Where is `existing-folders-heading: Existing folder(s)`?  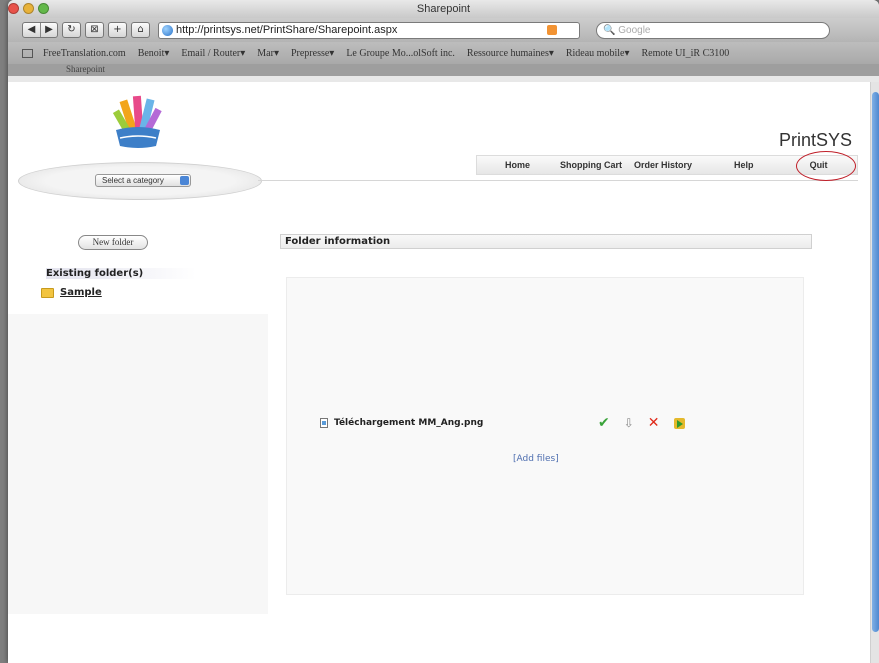
existing-folders-heading: Existing folder(s) is located at coordinates (121, 273).